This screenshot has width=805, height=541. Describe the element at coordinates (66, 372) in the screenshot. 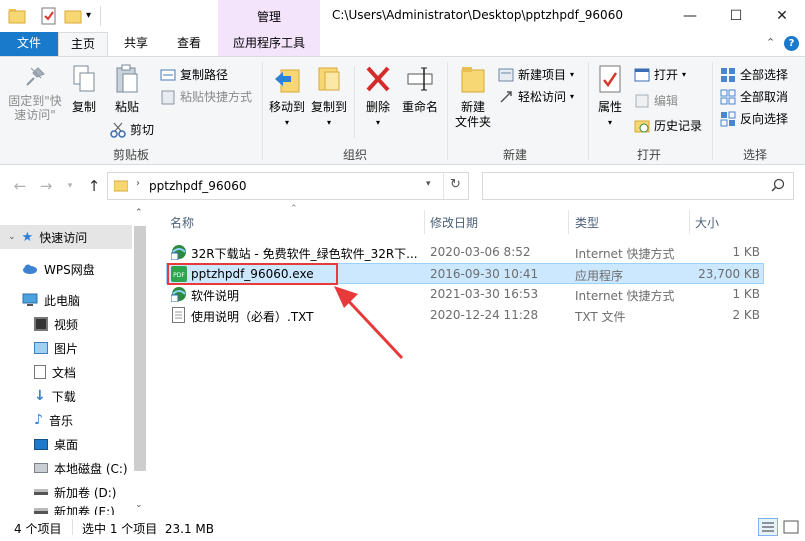

I see `nav-documents: 文档` at that location.